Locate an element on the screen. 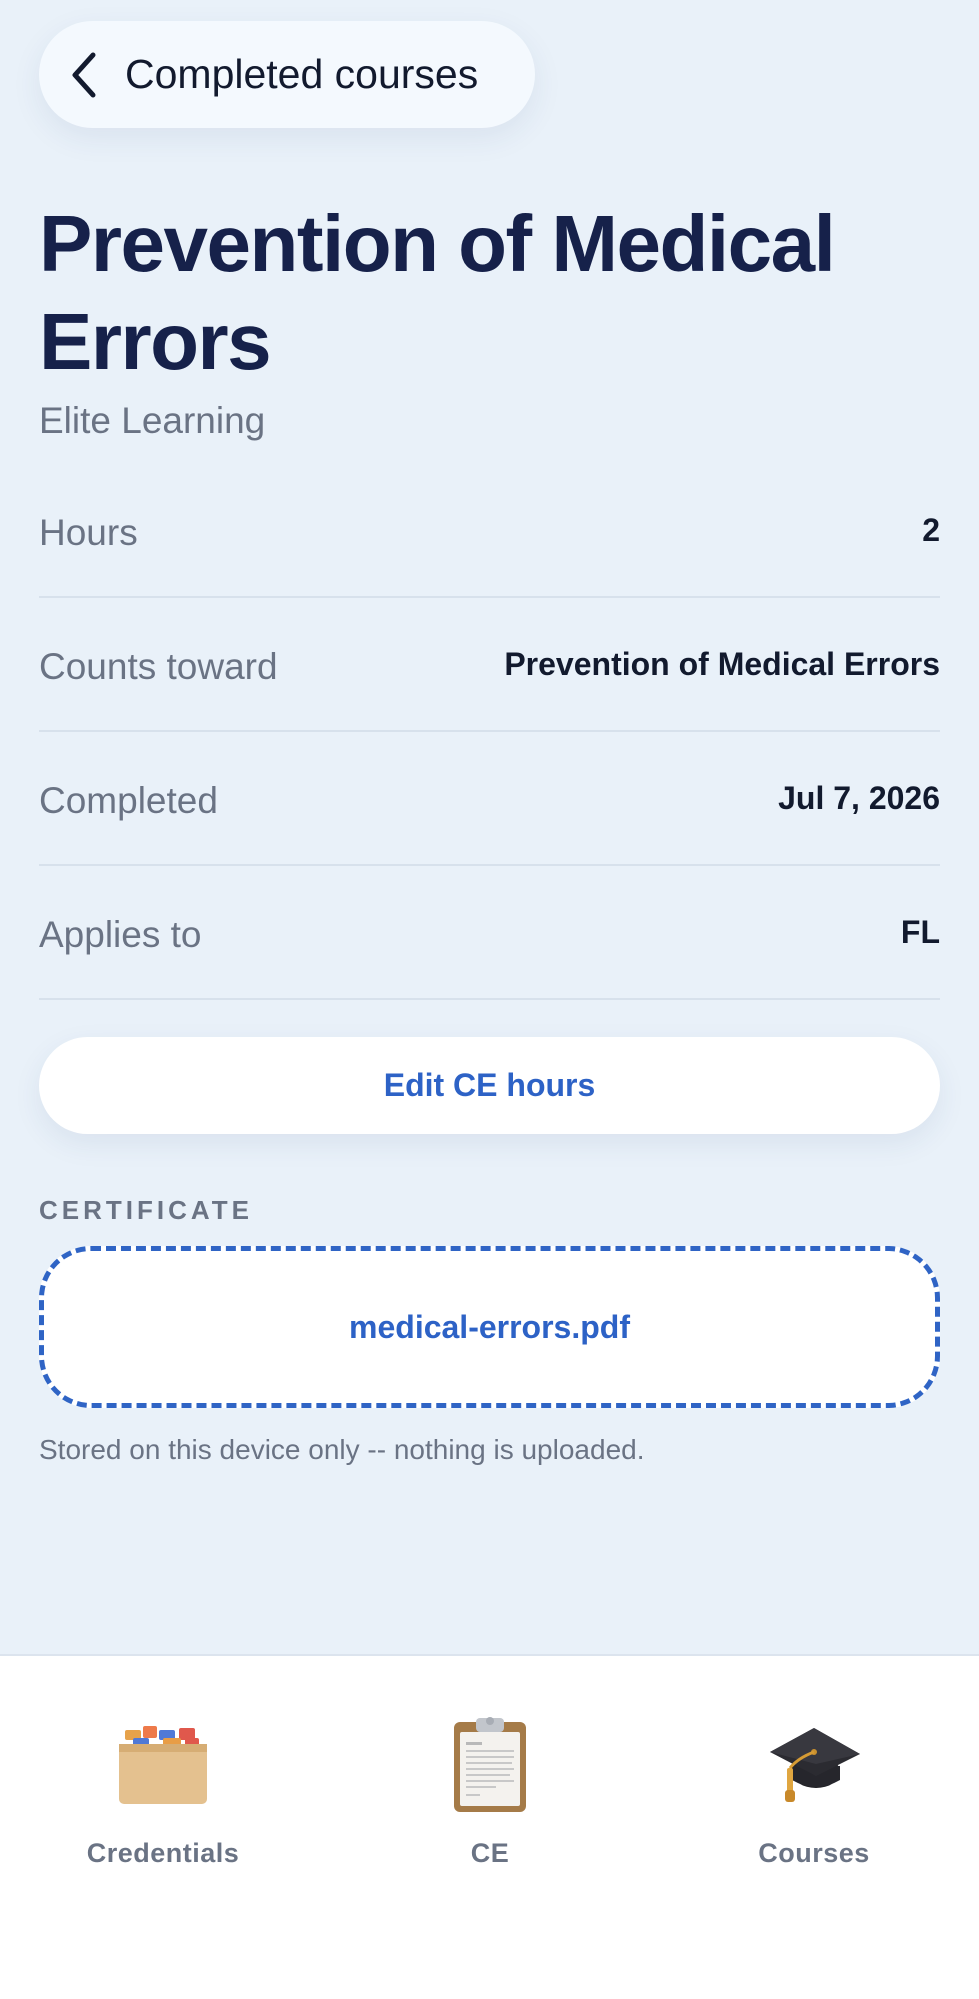 This screenshot has width=979, height=1999. card-index-icon is located at coordinates (163, 1765).